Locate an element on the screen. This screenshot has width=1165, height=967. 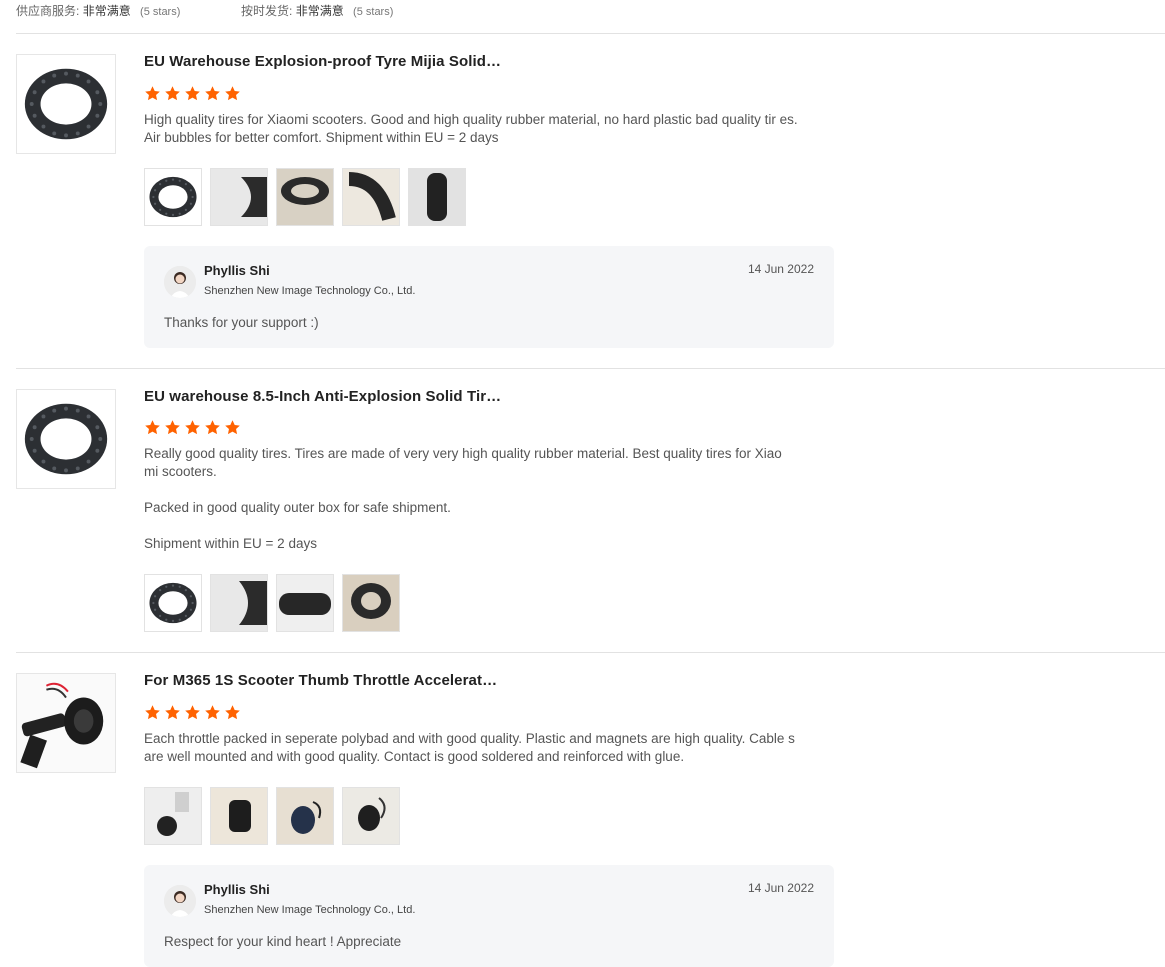
shipping-value: 非常满意 is located at coordinates (319, 11).